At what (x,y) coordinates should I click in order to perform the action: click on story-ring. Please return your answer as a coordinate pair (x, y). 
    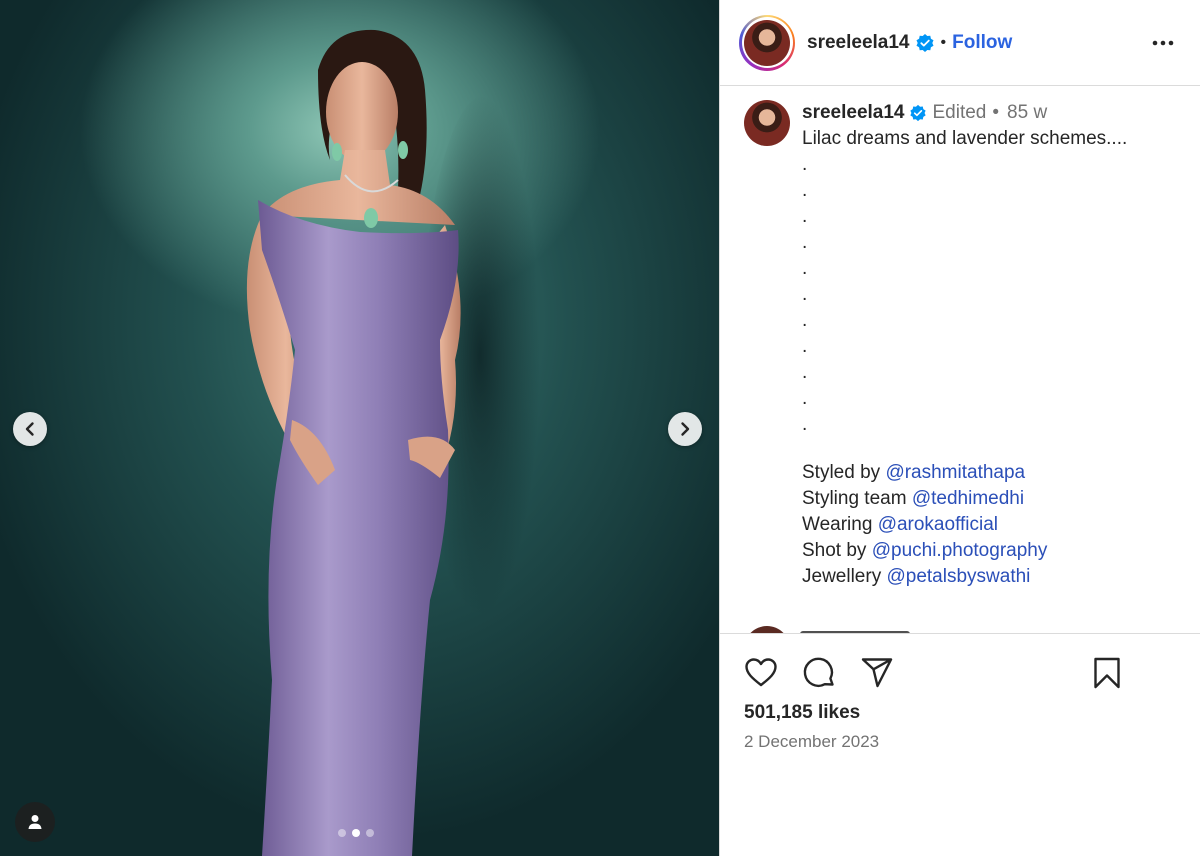
    Looking at the image, I should click on (767, 42).